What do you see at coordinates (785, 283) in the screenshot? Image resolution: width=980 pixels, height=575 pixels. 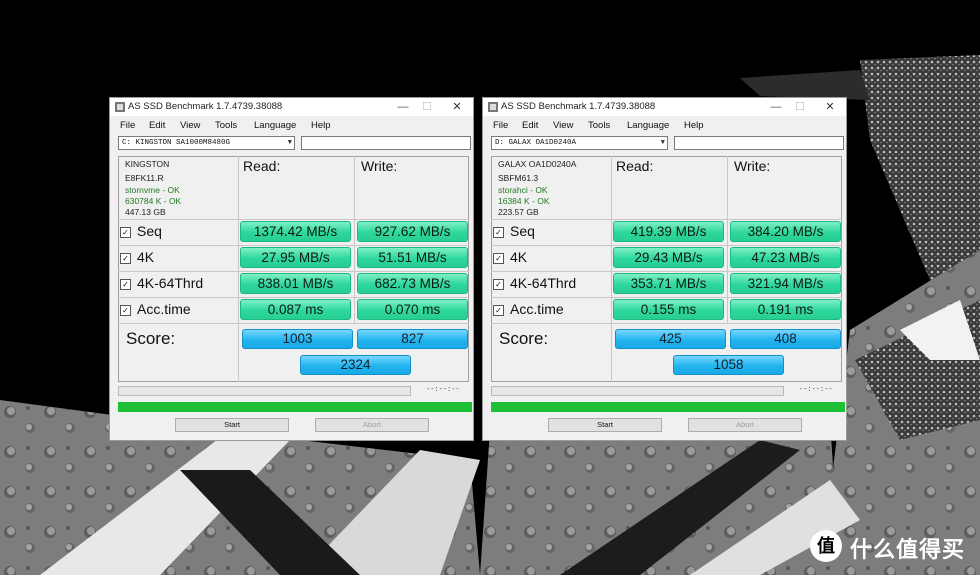 I see `4k64-write-value: 321.94 MB/s` at bounding box center [785, 283].